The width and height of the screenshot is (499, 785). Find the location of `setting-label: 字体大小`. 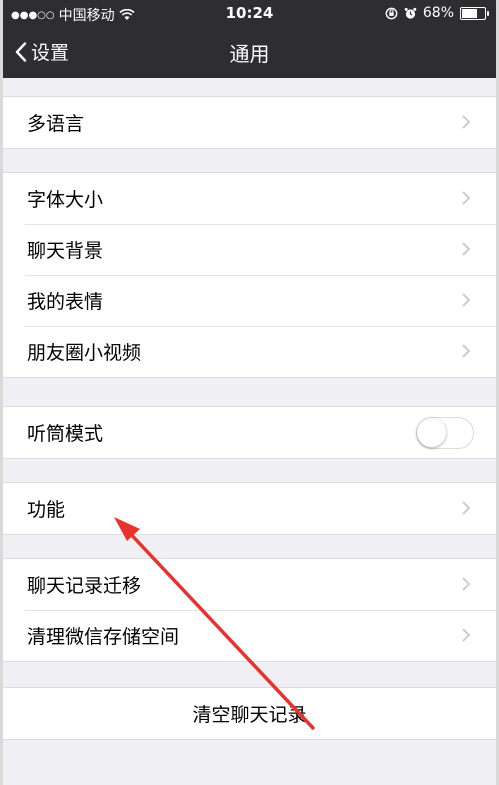

setting-label: 字体大小 is located at coordinates (65, 200).